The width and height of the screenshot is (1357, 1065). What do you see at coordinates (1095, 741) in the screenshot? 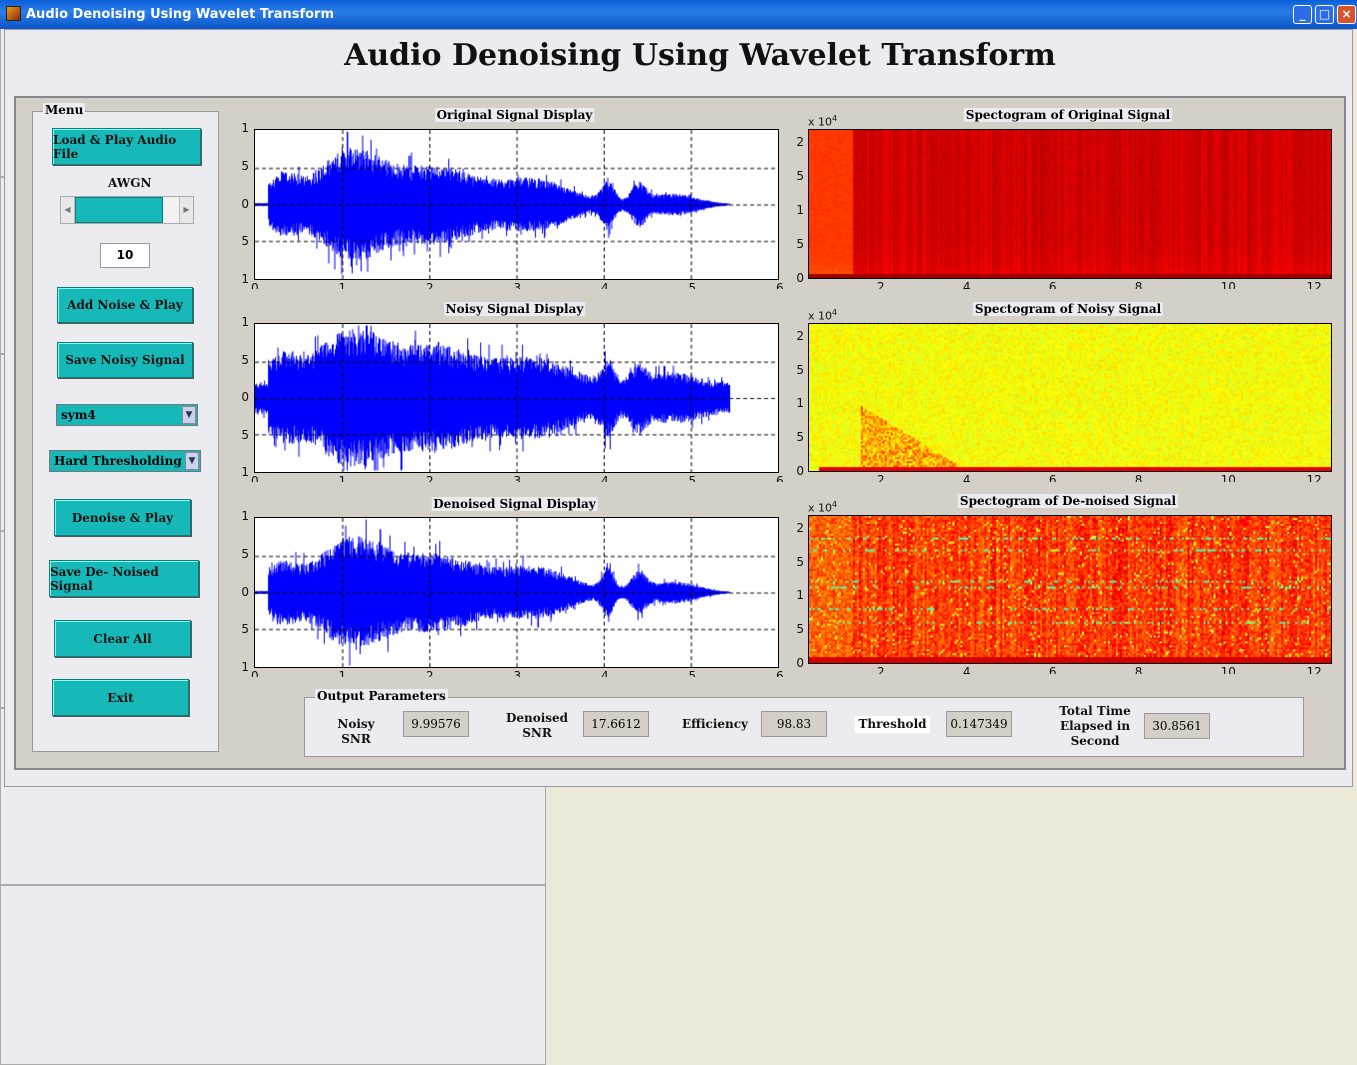
I see `time-label-line3: Second` at bounding box center [1095, 741].